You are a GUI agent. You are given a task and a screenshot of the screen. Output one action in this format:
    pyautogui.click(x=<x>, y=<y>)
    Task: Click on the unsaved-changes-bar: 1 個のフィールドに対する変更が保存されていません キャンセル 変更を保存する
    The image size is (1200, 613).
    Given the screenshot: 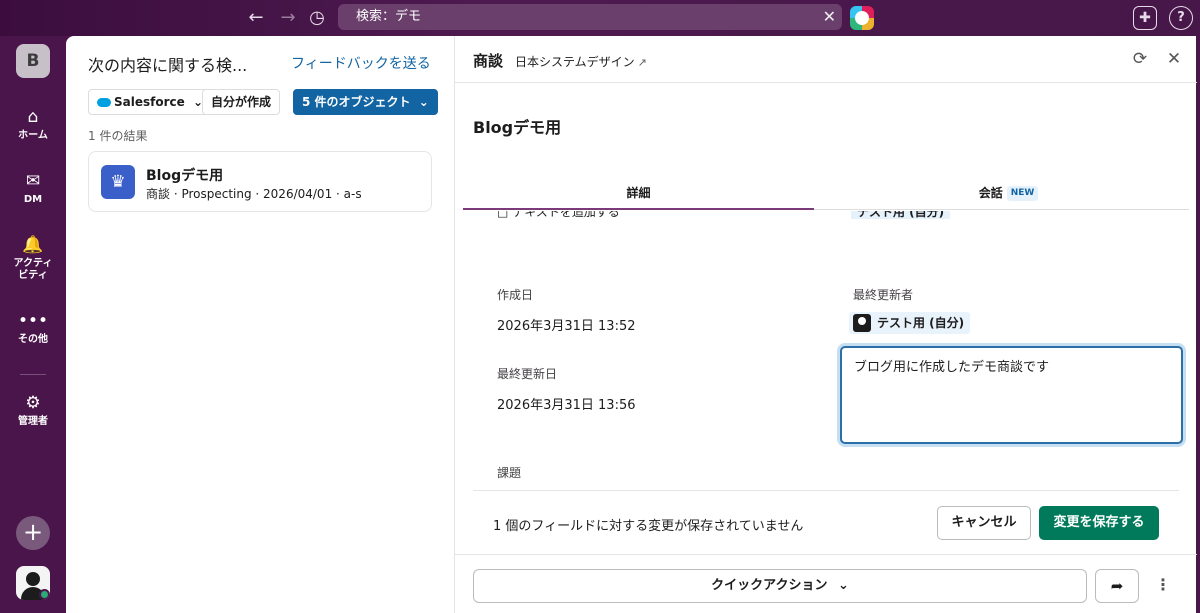 What is the action you would take?
    pyautogui.click(x=826, y=521)
    